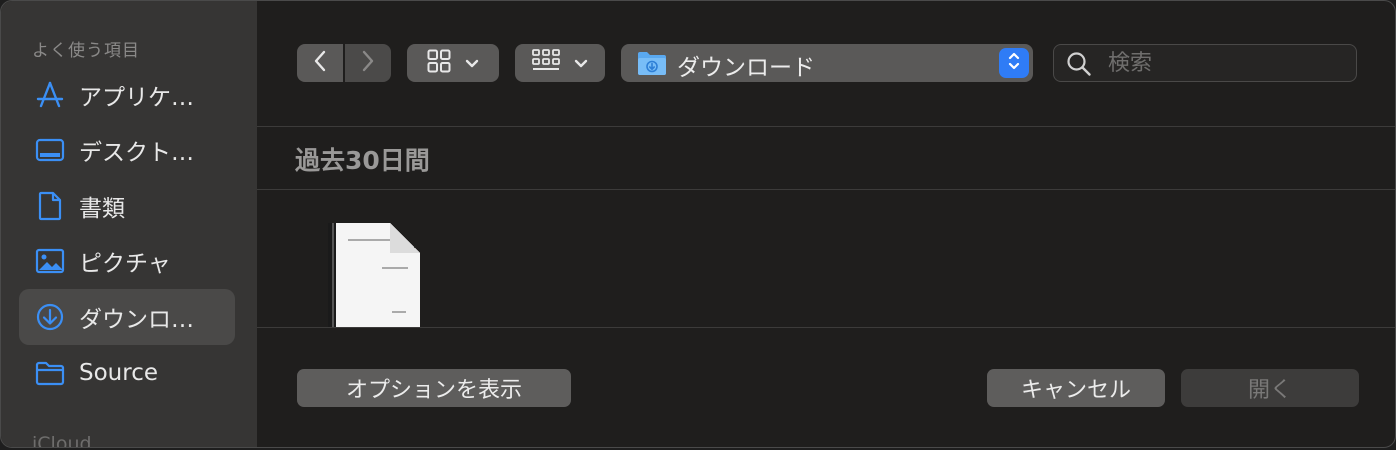  I want to click on grid-icon, so click(439, 63).